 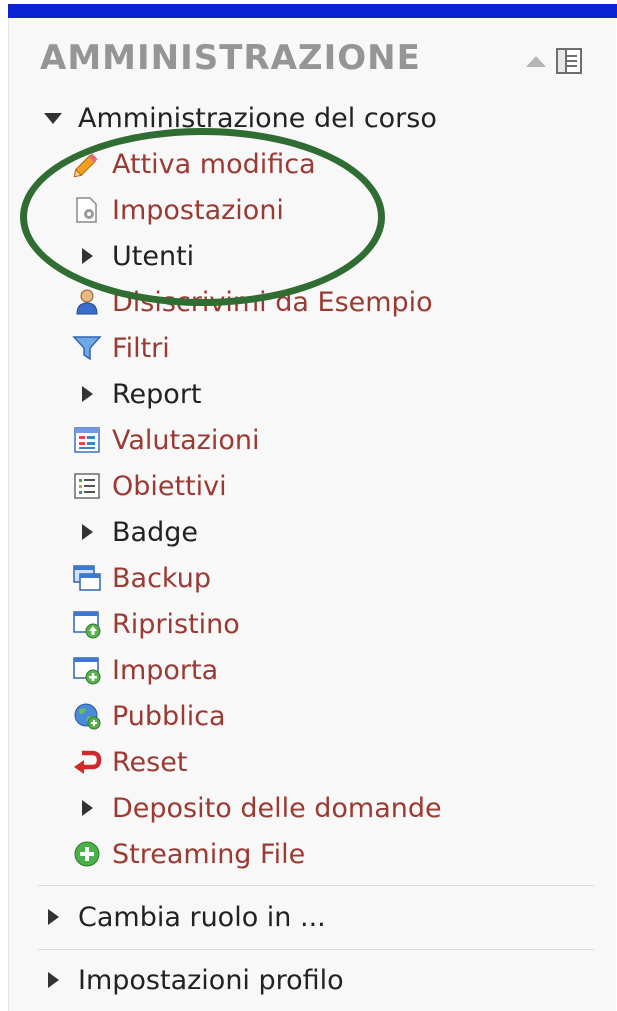 I want to click on block-title: AMMINISTRAZIONE, so click(x=230, y=58).